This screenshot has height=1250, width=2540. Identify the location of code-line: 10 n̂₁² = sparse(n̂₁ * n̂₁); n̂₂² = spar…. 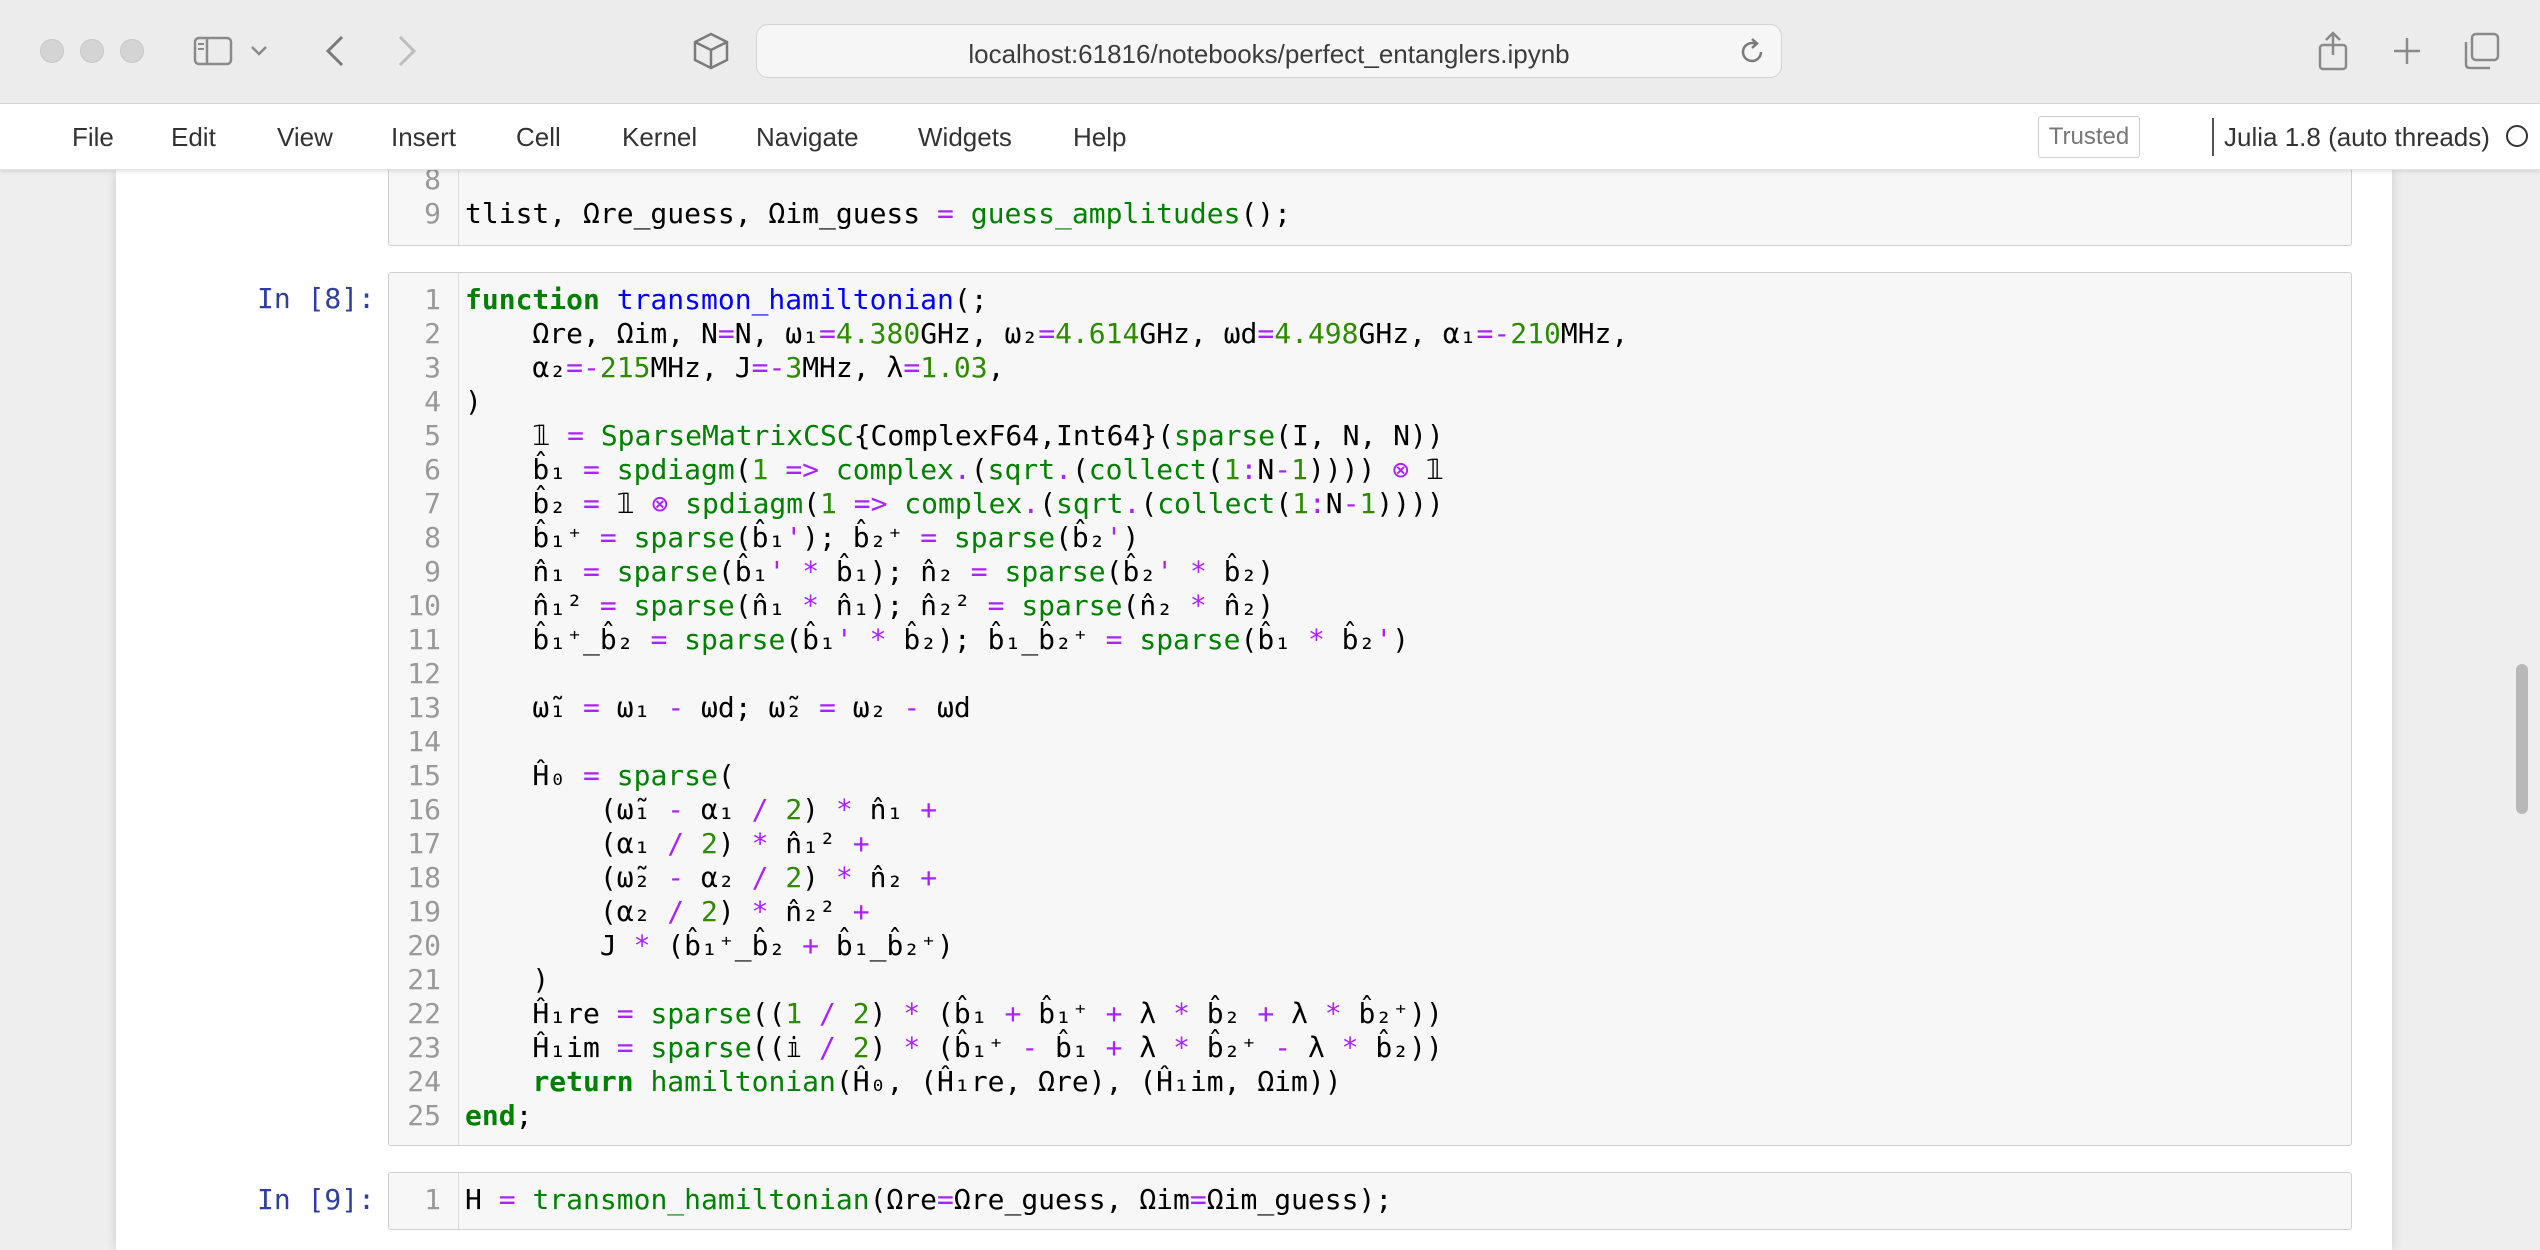
(1369, 606).